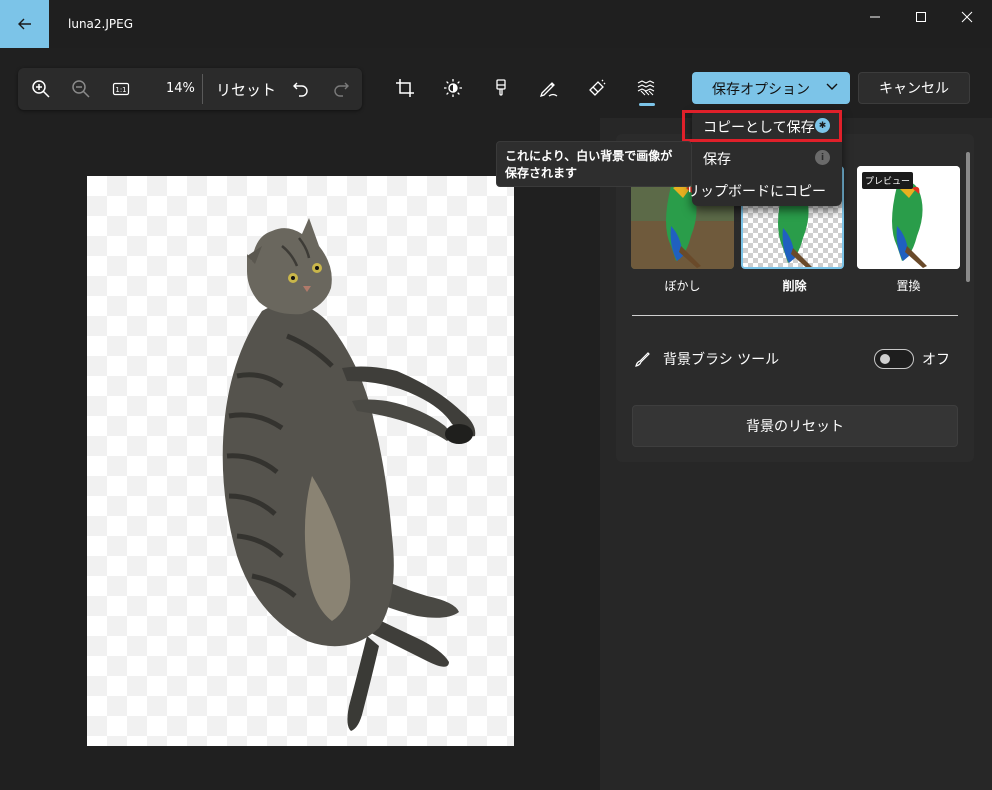 The height and width of the screenshot is (790, 992). Describe the element at coordinates (832, 86) in the screenshot. I see `chevron-down-icon` at that location.